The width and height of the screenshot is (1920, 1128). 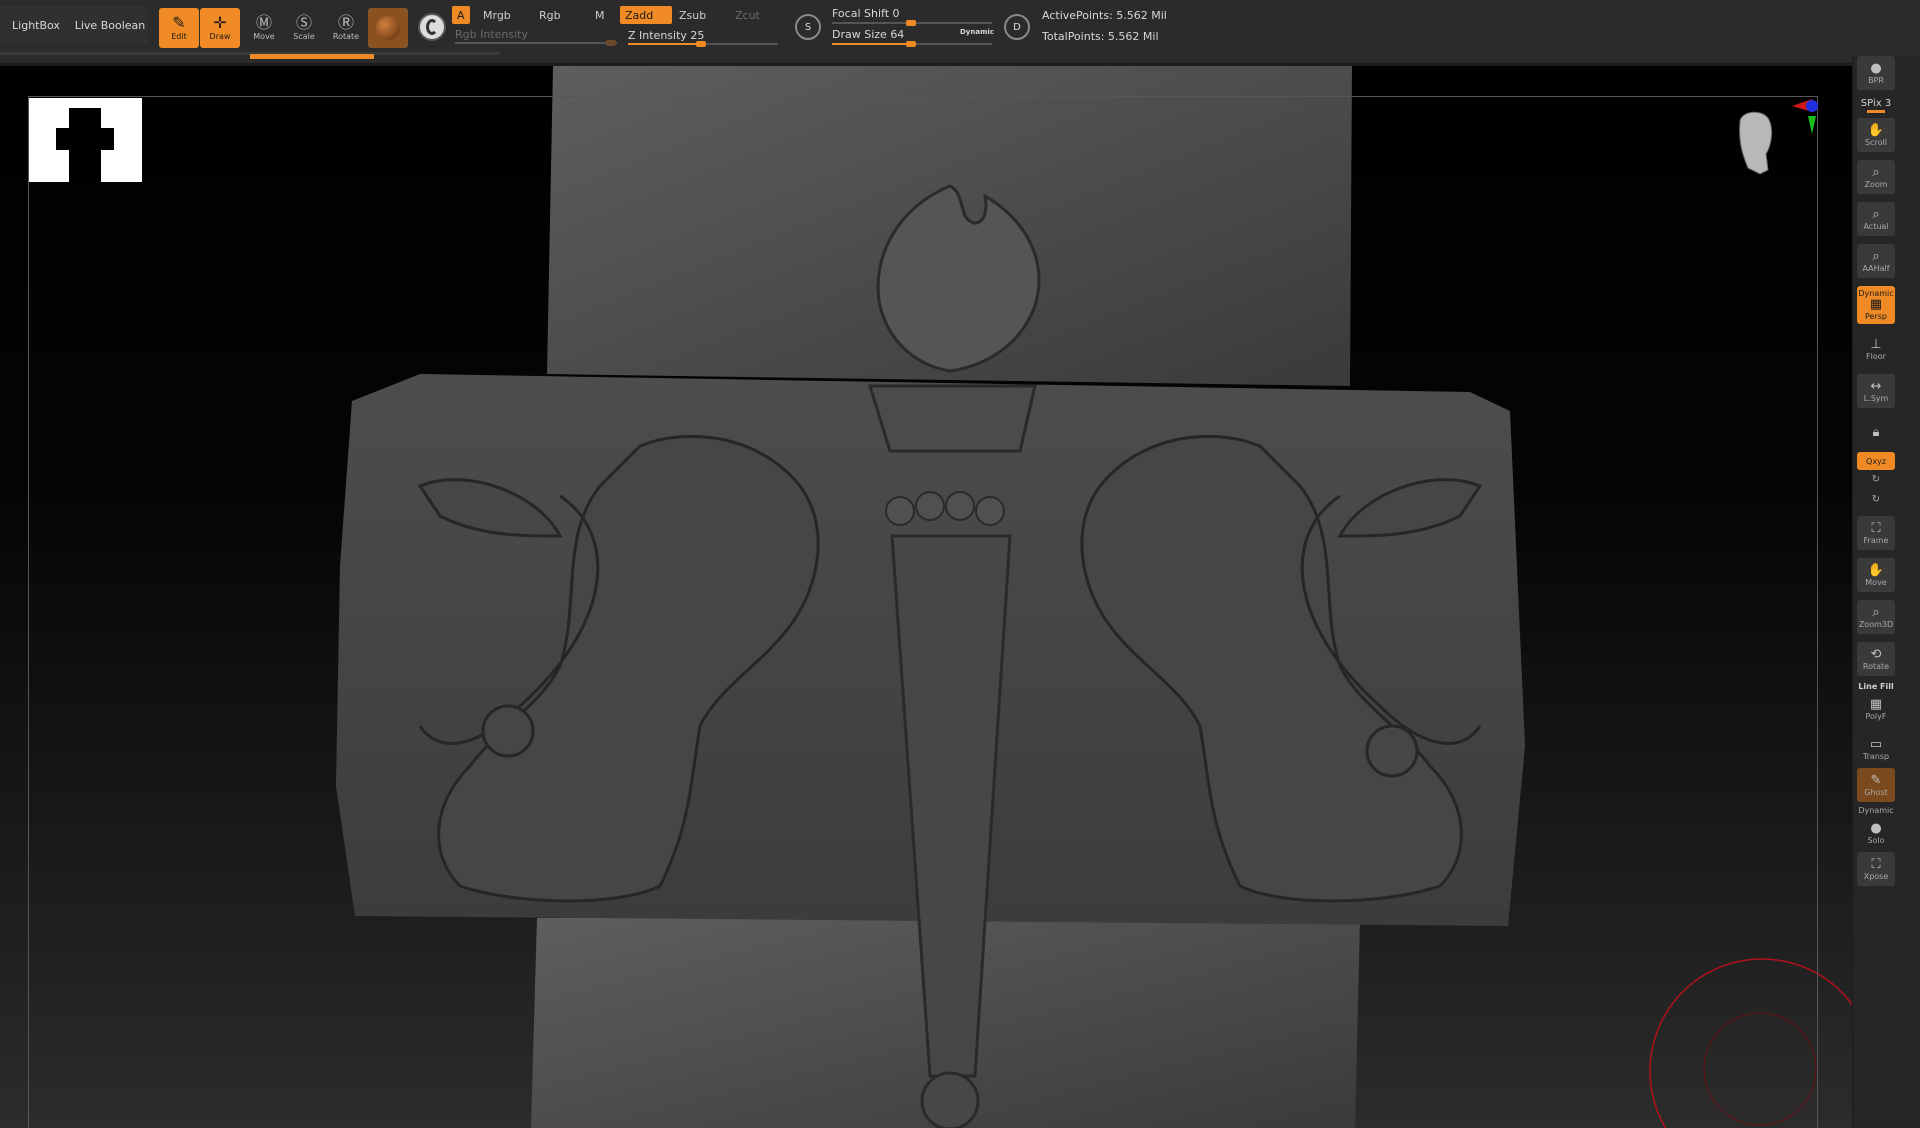 I want to click on rgb-intensity-label: Rgb Intensity, so click(x=491, y=34).